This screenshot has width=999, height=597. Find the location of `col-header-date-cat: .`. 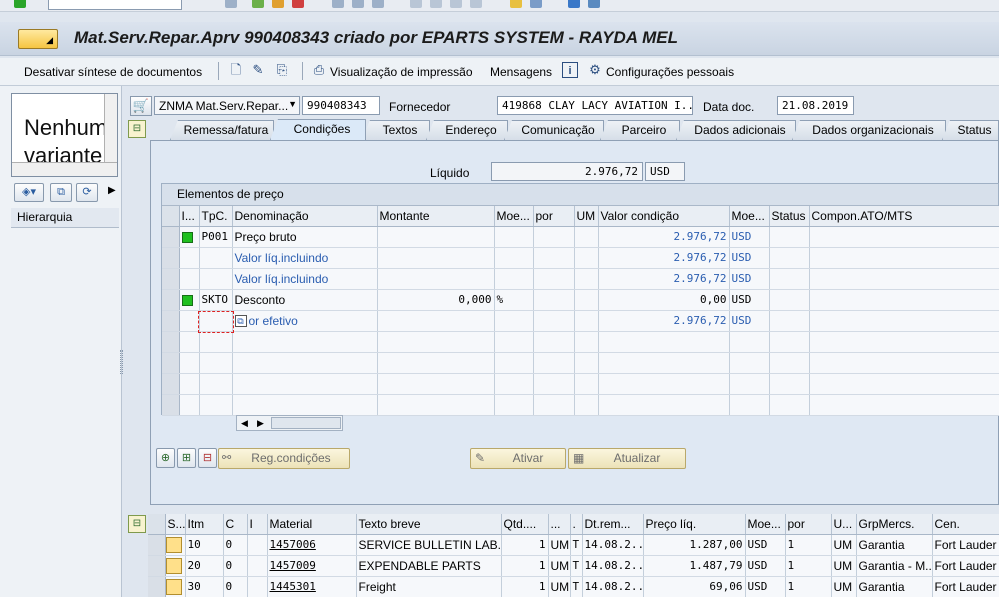

col-header-date-cat: . is located at coordinates (576, 524).